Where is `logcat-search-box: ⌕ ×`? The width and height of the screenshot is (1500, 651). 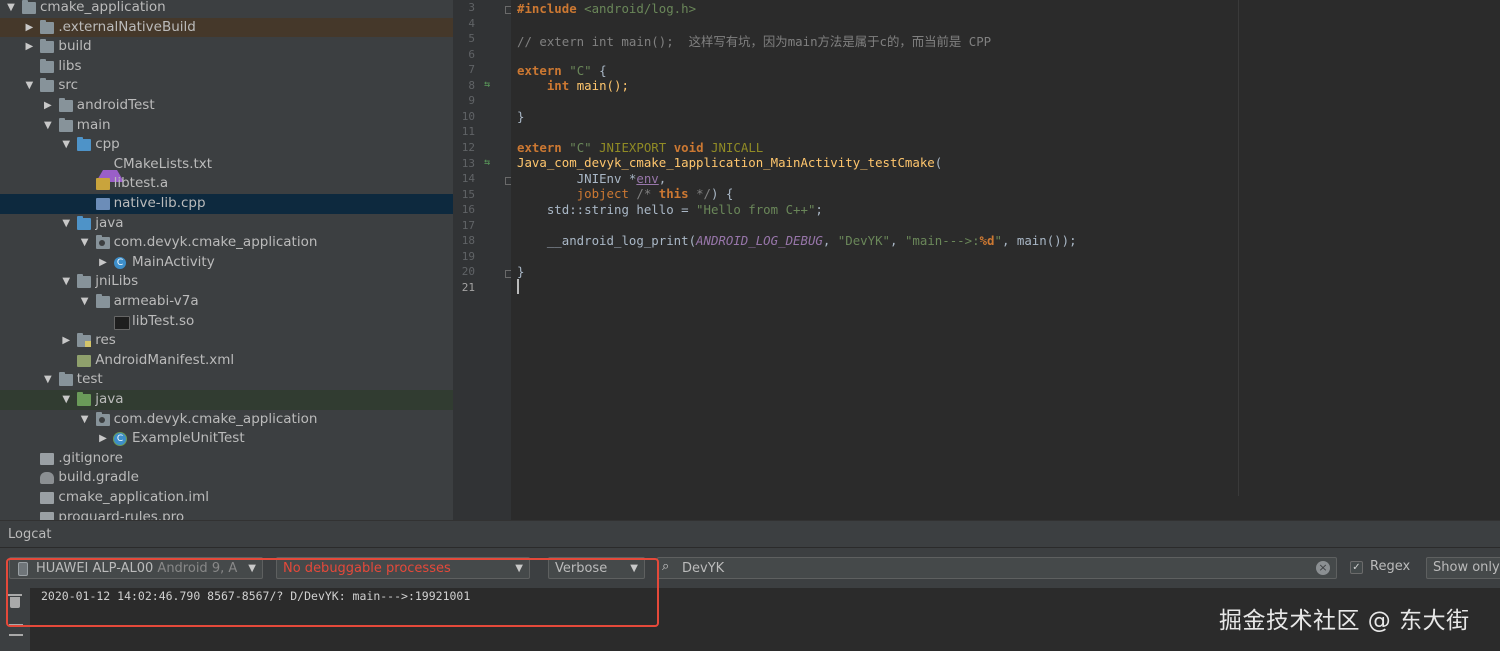
logcat-search-box: ⌕ × is located at coordinates (997, 568).